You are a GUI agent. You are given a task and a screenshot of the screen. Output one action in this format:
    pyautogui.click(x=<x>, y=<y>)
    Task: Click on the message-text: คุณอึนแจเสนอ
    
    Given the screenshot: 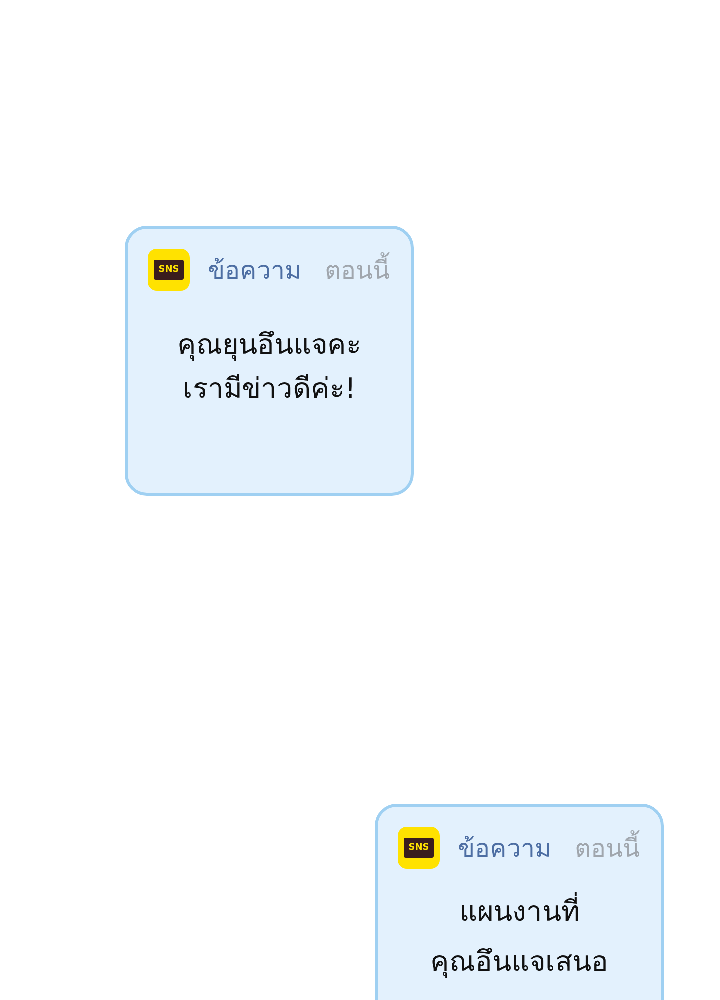 What is the action you would take?
    pyautogui.click(x=520, y=962)
    